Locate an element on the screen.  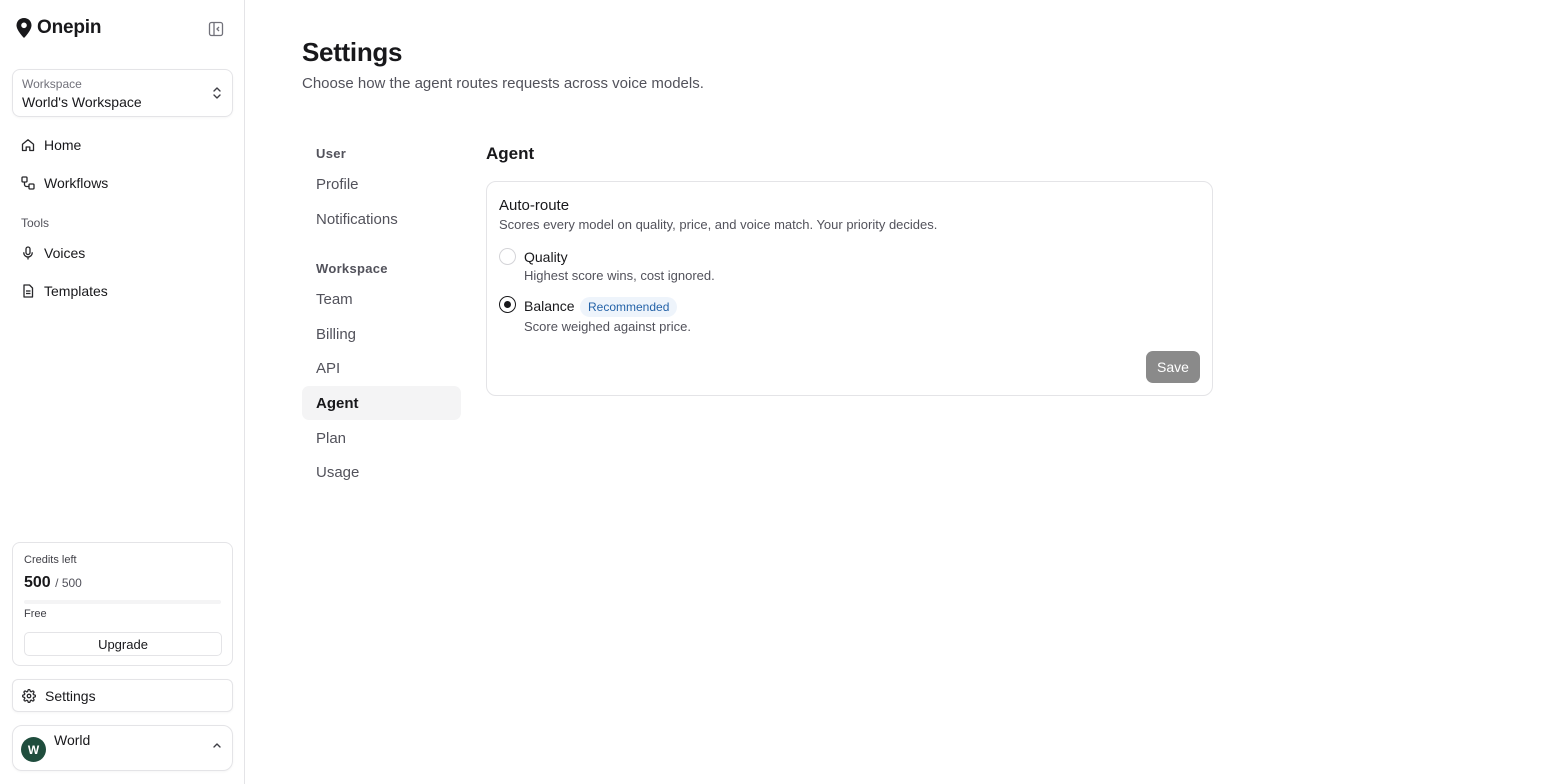
brand-name: Onepin is located at coordinates (69, 27).